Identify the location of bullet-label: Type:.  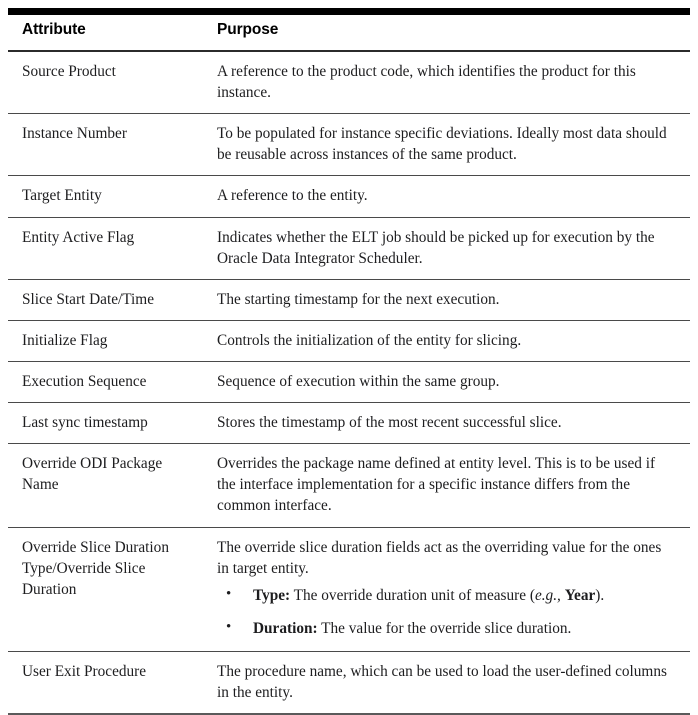
(272, 595).